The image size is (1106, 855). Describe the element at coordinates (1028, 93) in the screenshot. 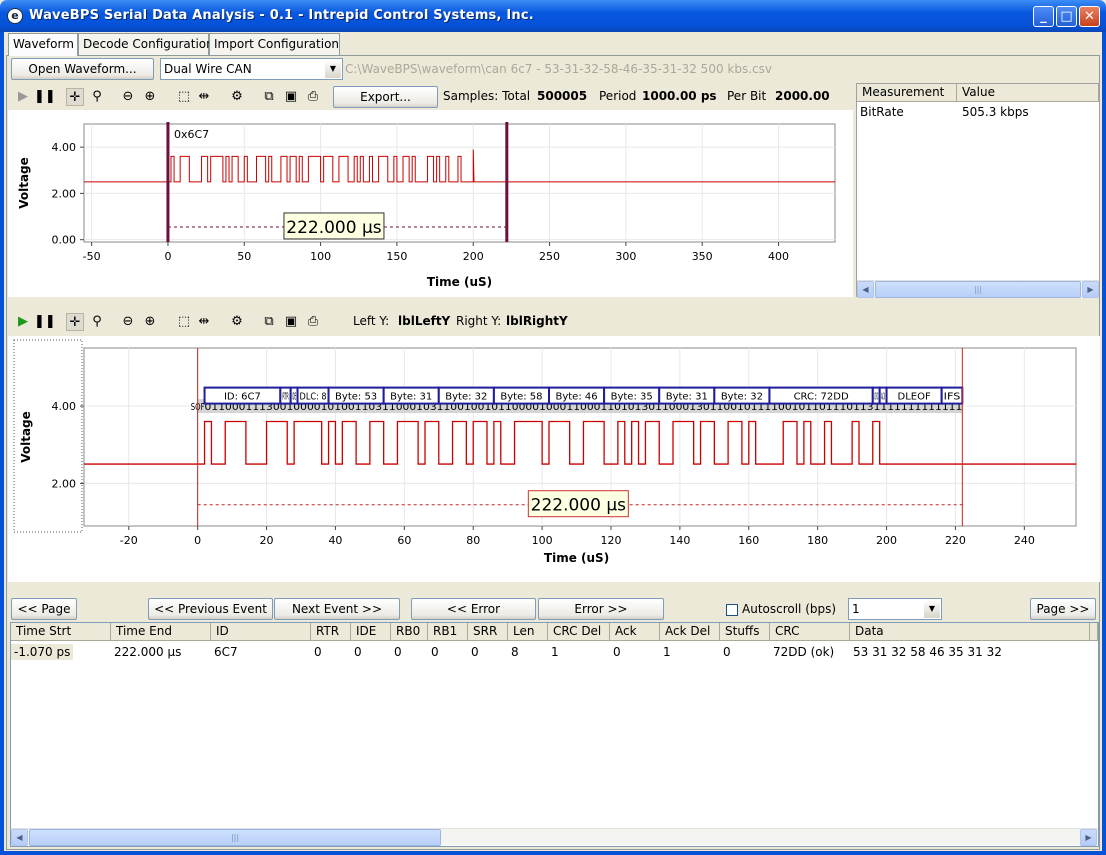

I see `value-header: Value` at that location.